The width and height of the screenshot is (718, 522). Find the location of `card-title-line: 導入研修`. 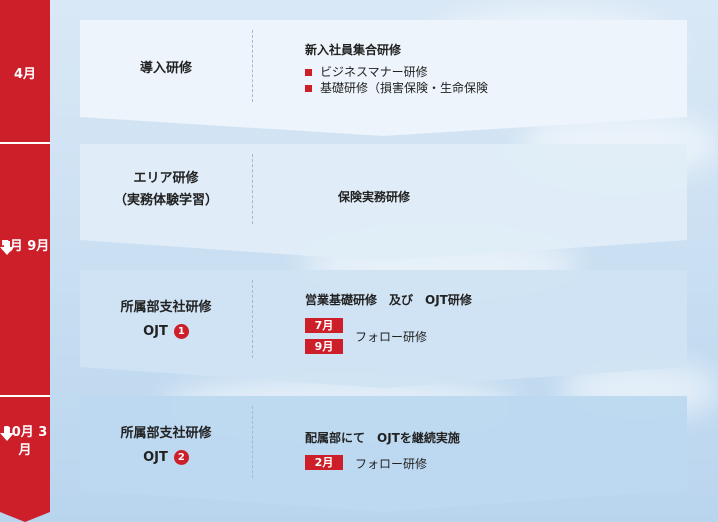

card-title-line: 導入研修 is located at coordinates (165, 68).